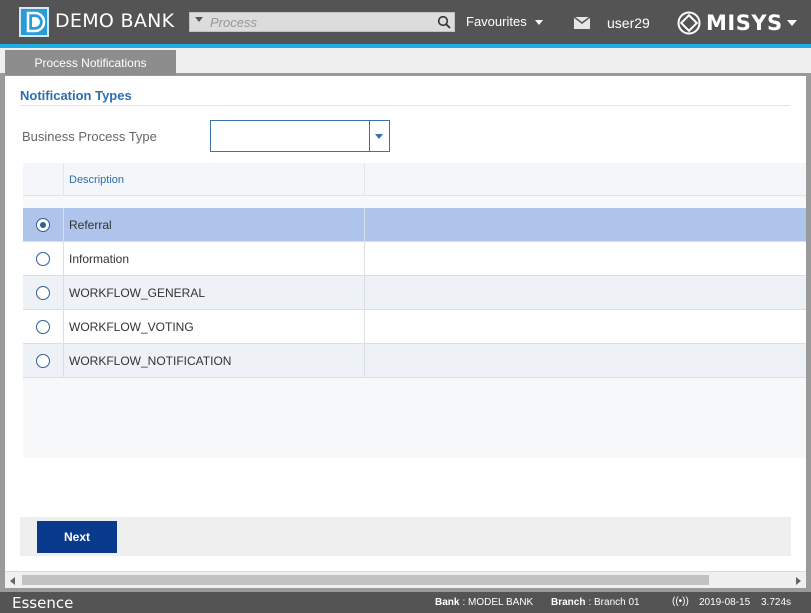 This screenshot has width=811, height=613. Describe the element at coordinates (582, 23) in the screenshot. I see `mail-icon` at that location.